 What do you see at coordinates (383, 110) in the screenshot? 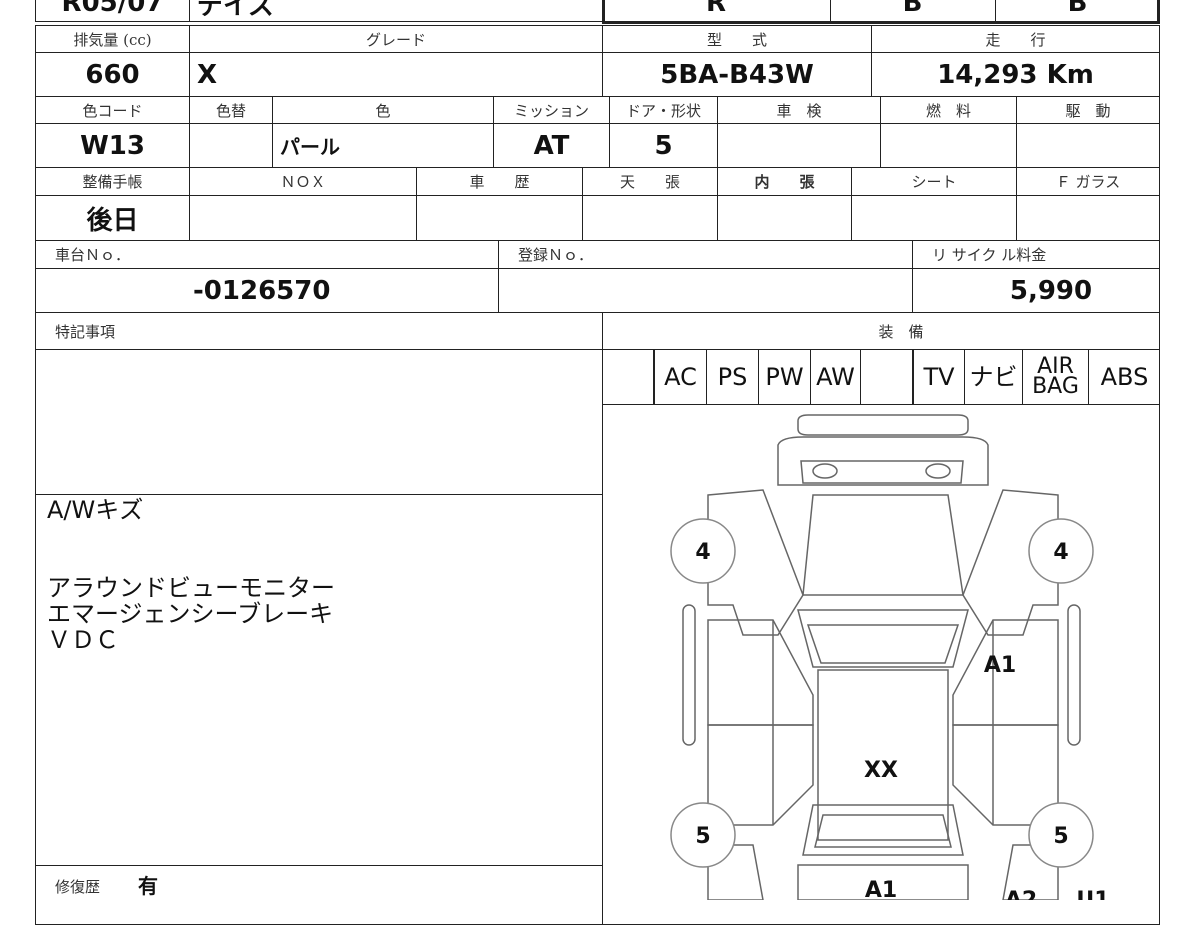
I see `color-label: 色` at bounding box center [383, 110].